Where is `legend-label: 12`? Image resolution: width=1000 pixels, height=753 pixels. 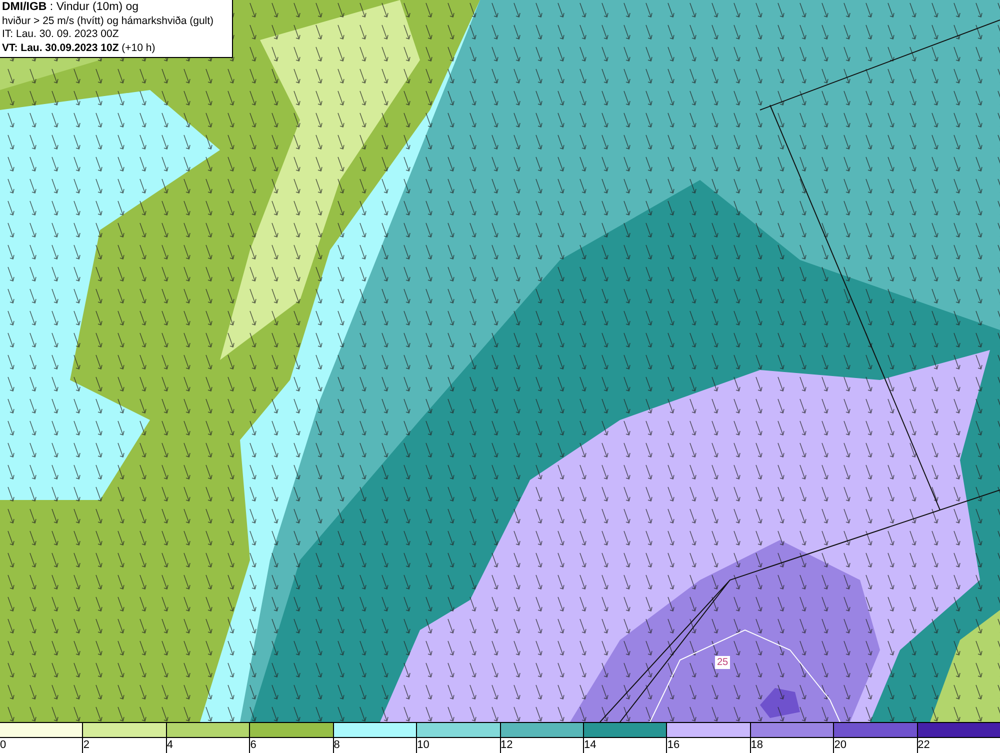 legend-label: 12 is located at coordinates (506, 745).